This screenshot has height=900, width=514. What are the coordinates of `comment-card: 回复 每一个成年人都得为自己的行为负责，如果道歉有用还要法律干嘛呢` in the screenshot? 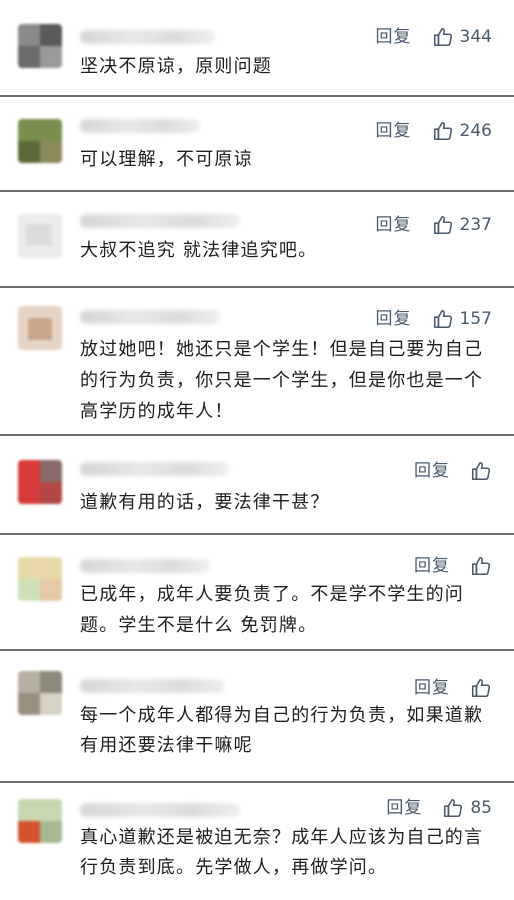 It's located at (257, 717).